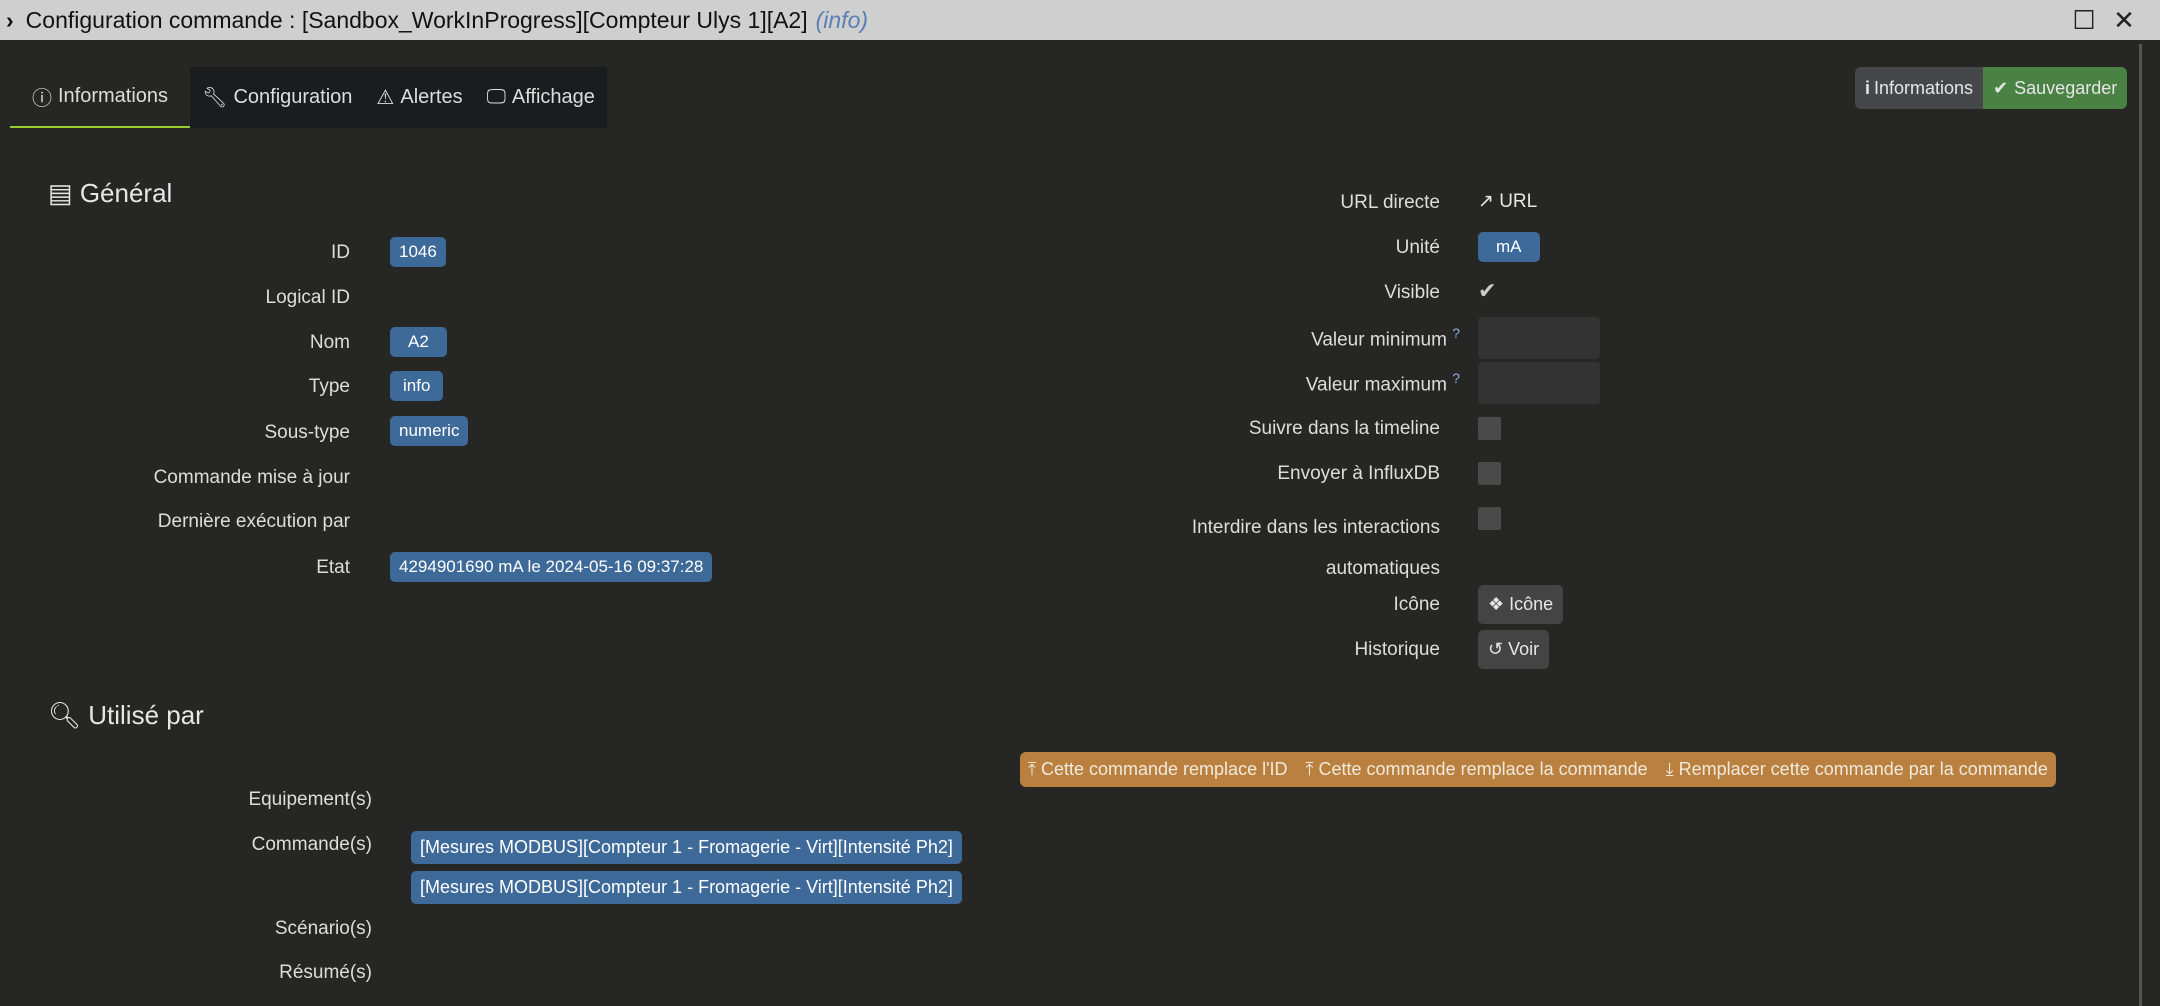  What do you see at coordinates (417, 386) in the screenshot?
I see `type-badge: info` at bounding box center [417, 386].